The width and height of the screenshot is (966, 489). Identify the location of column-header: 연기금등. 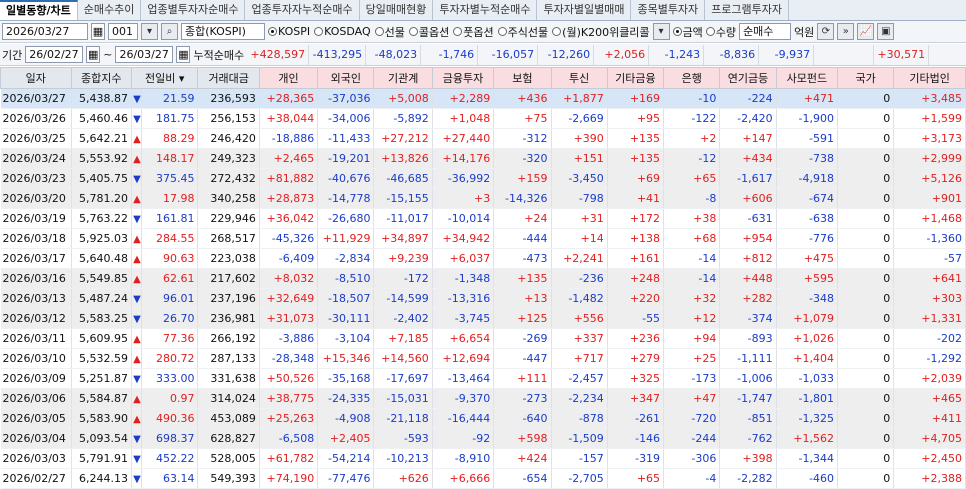
(748, 78).